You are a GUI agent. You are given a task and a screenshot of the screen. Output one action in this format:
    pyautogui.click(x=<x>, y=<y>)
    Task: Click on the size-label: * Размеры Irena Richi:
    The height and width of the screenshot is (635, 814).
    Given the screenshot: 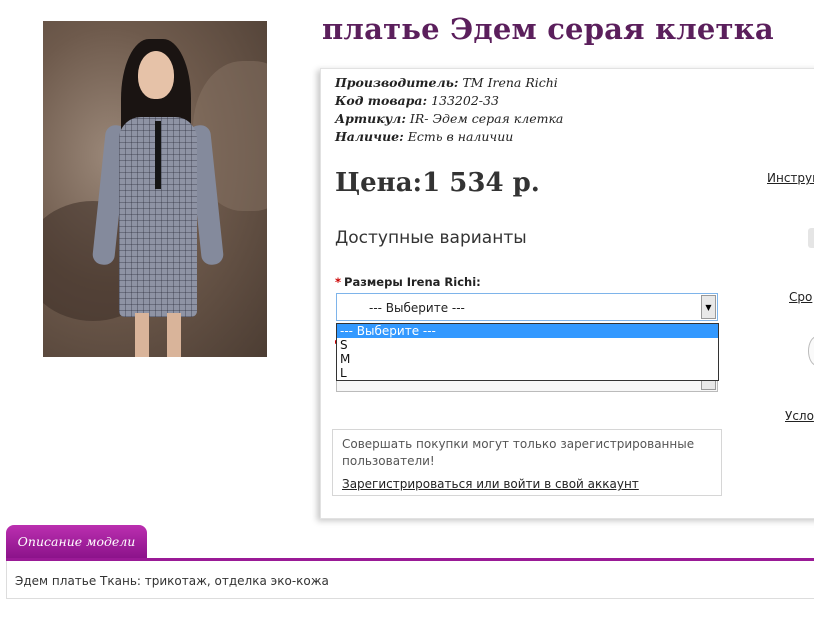 What is the action you would take?
    pyautogui.click(x=408, y=282)
    